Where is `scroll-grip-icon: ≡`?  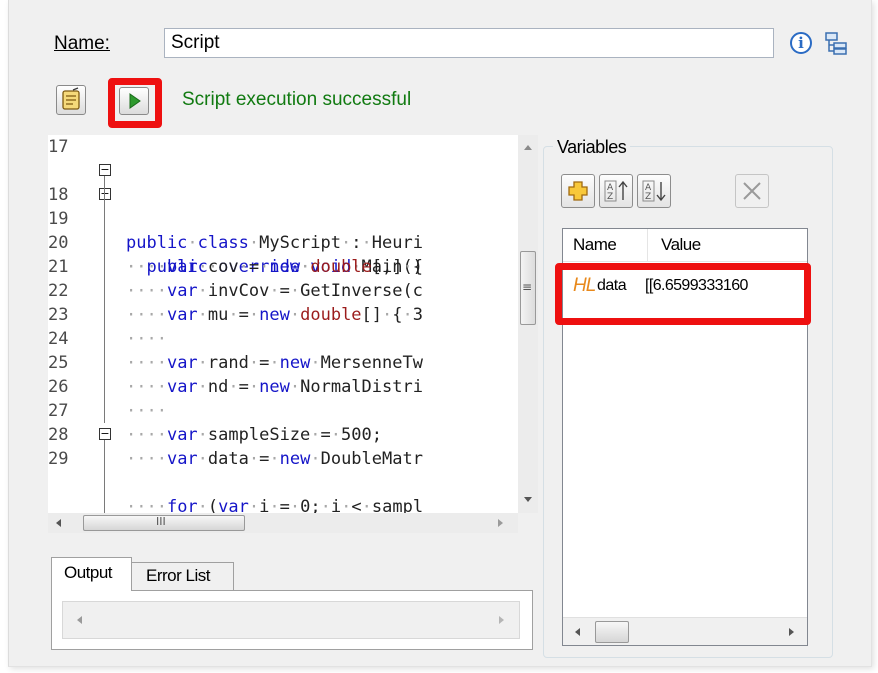 scroll-grip-icon: ≡ is located at coordinates (527, 287).